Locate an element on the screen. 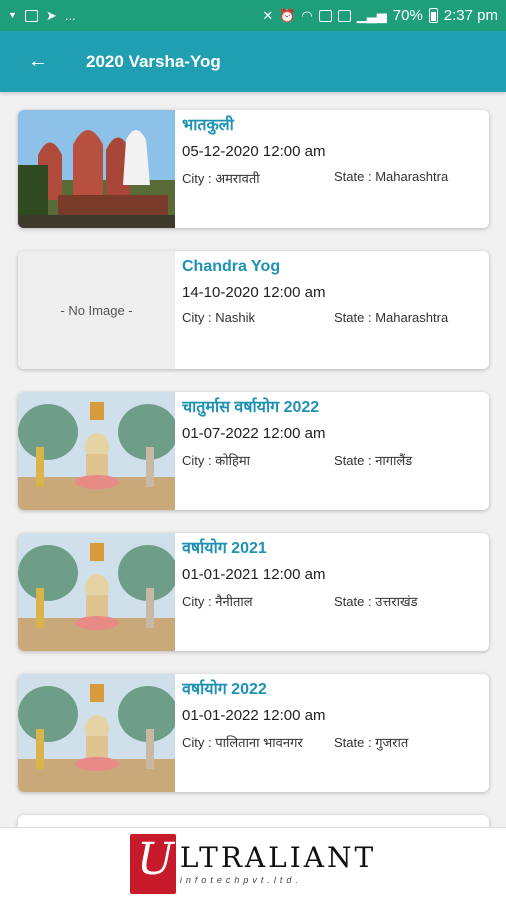 Image resolution: width=506 pixels, height=900 pixels. page-title: 2020 Varsha-Yog is located at coordinates (153, 61).